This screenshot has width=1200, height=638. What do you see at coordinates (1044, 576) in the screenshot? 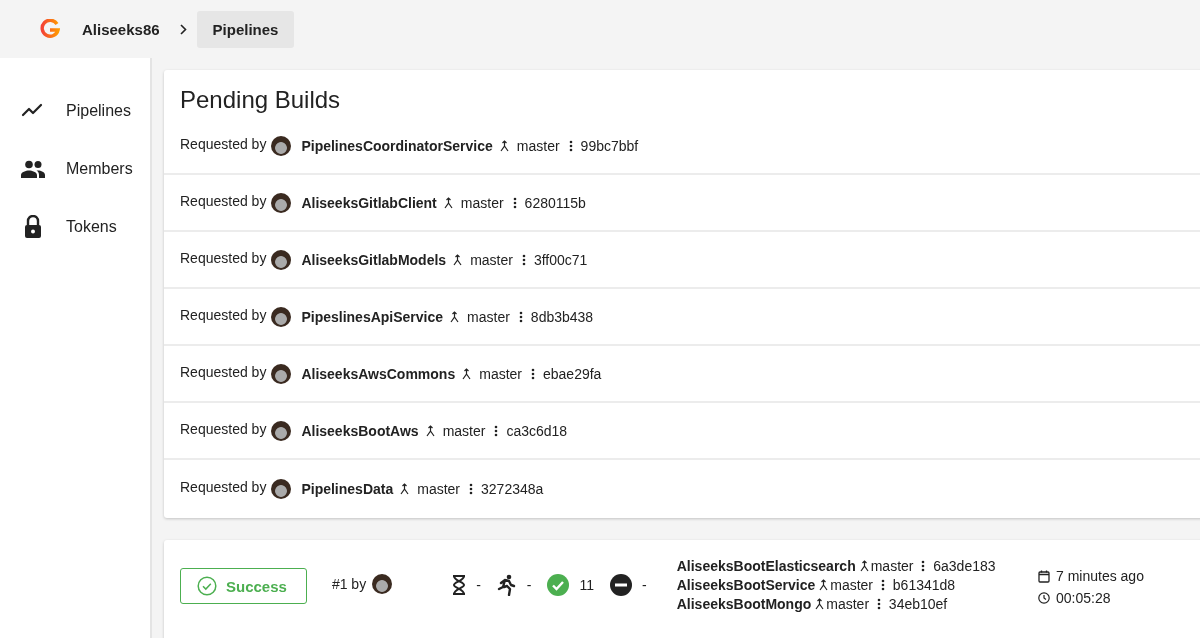
I see `calendar-icon` at bounding box center [1044, 576].